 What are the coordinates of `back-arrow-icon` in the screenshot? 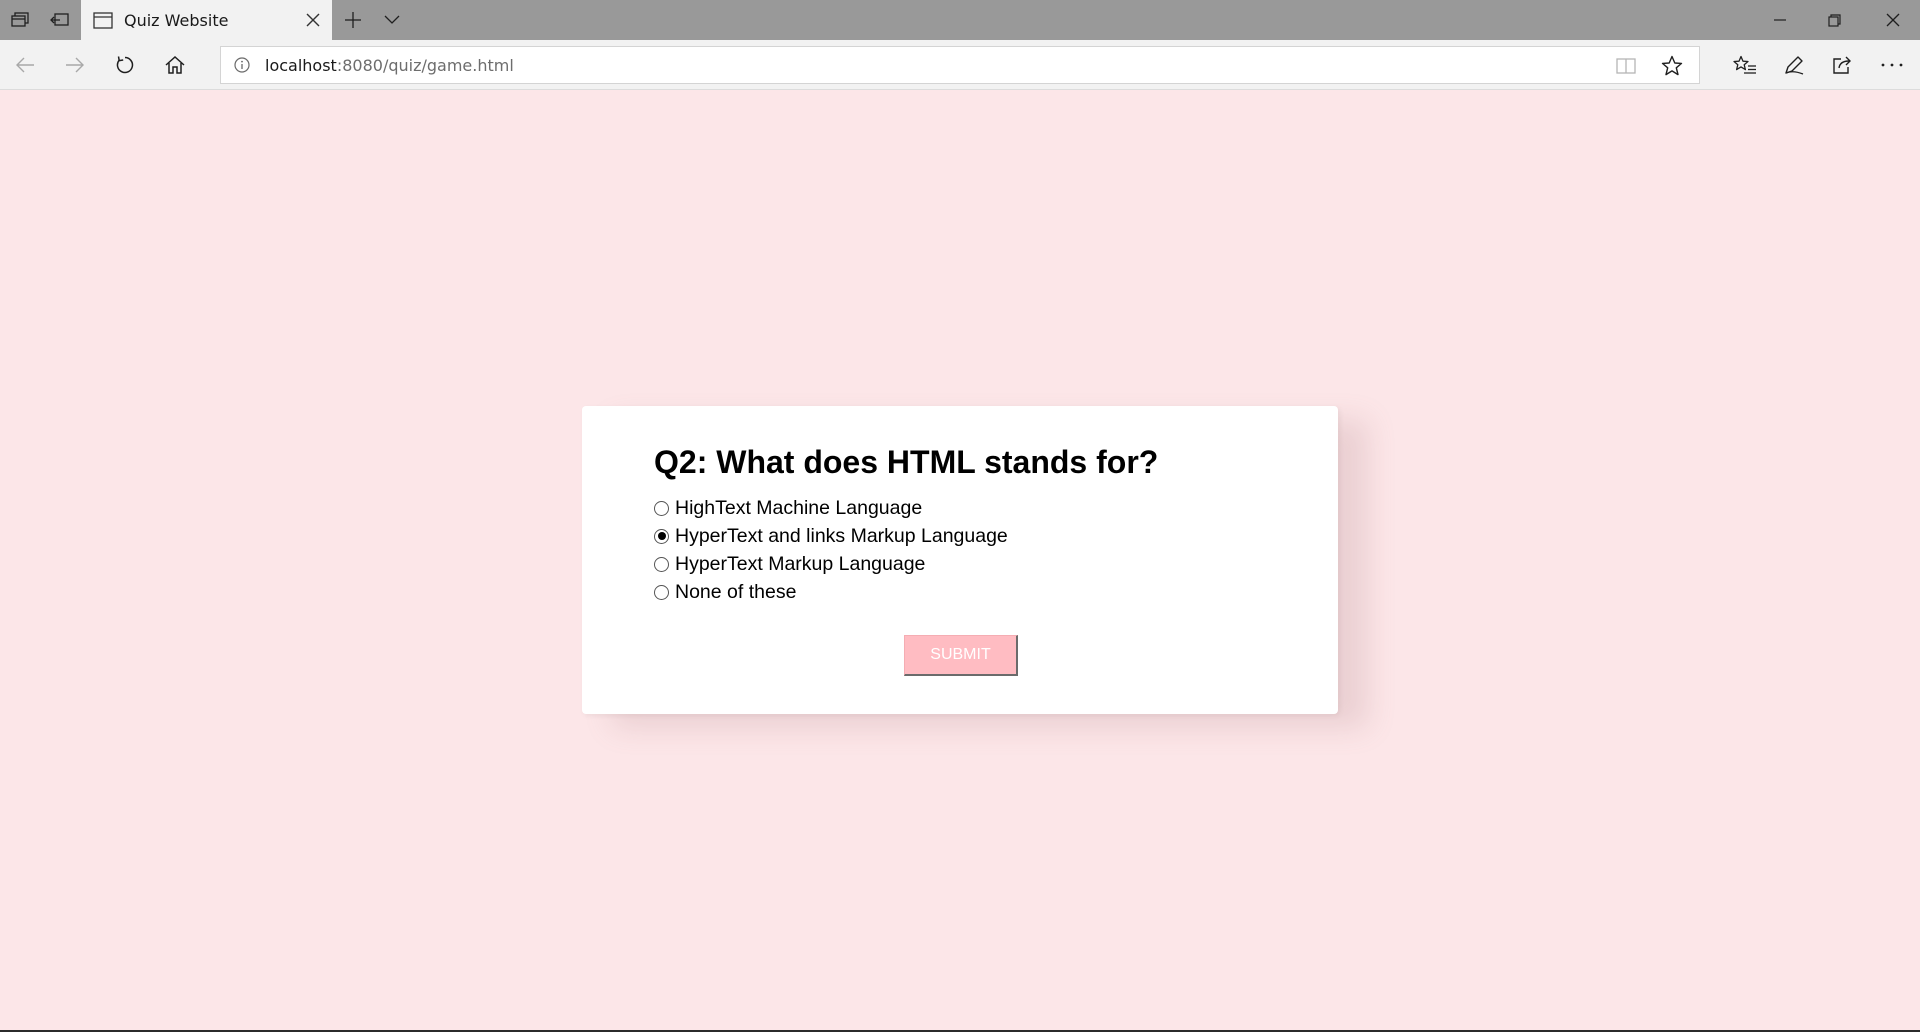 It's located at (25, 65).